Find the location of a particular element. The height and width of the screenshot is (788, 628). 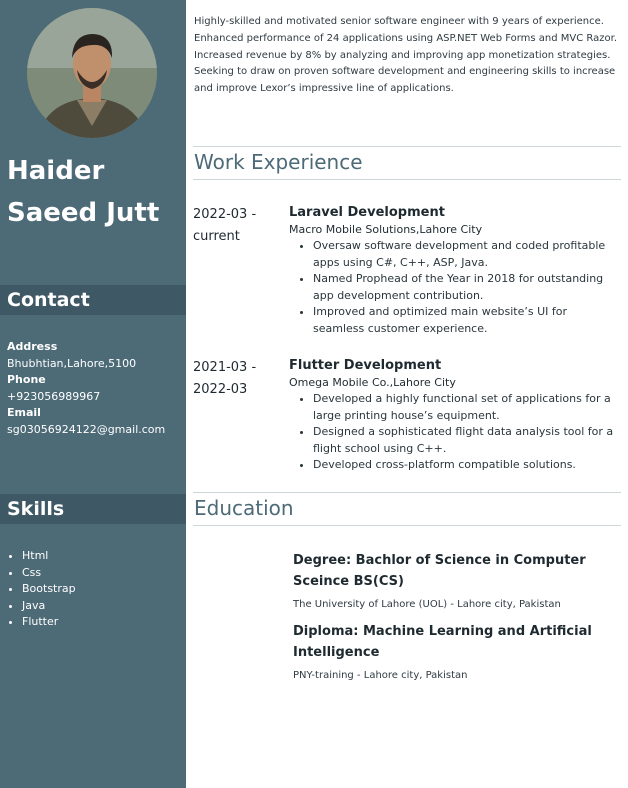

phone-value: +923056989967 is located at coordinates (54, 396).